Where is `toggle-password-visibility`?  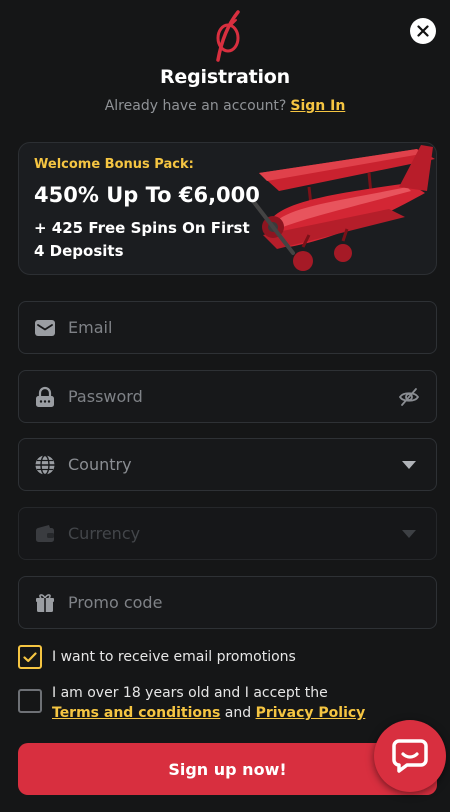 toggle-password-visibility is located at coordinates (409, 397).